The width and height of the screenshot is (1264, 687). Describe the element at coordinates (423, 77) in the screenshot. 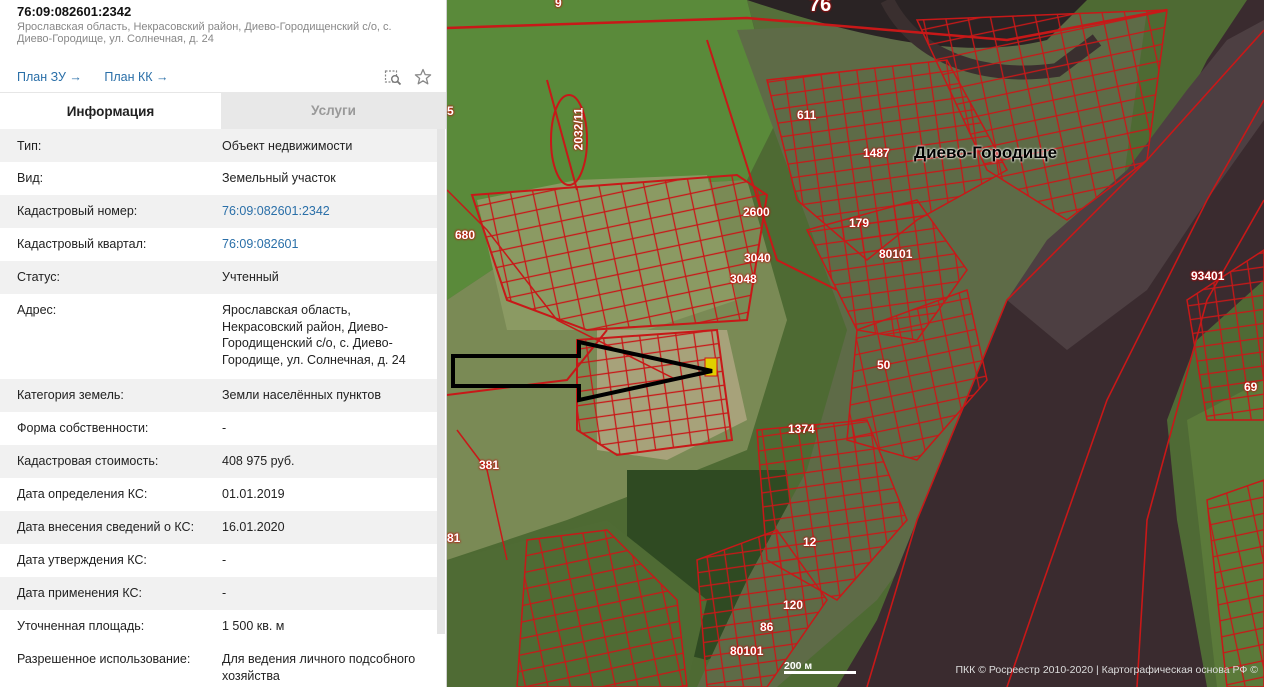

I see `favorite-star-icon` at that location.